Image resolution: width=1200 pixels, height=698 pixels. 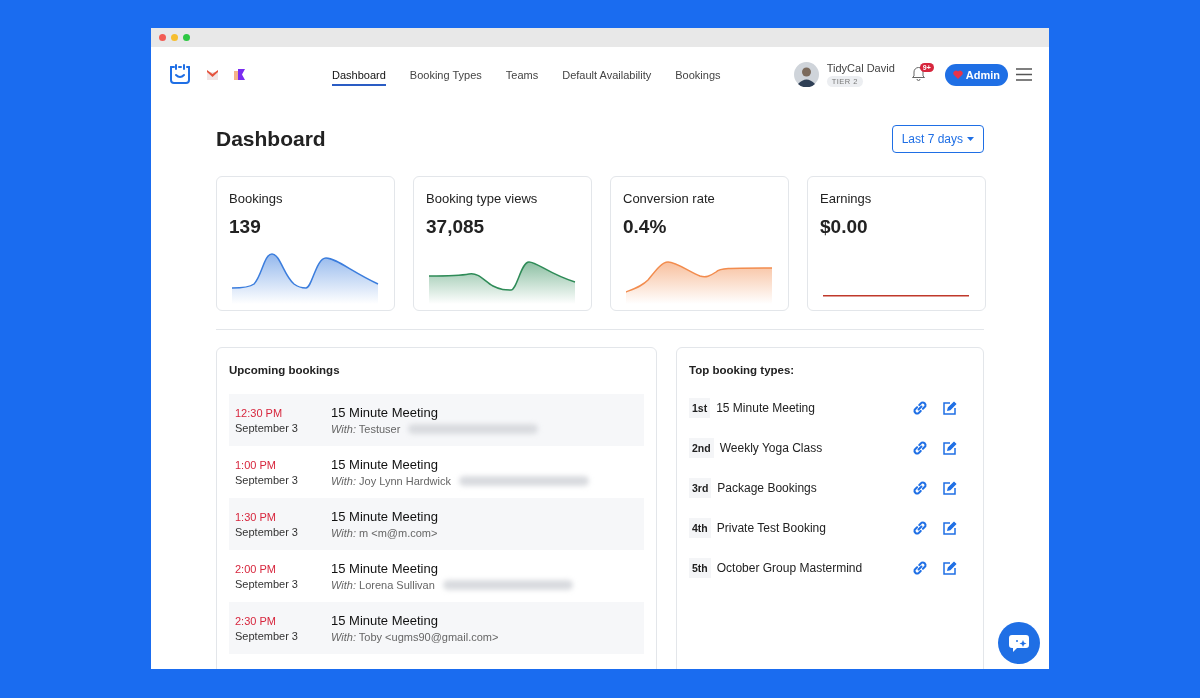 I want to click on menu-icon, so click(x=1024, y=74).